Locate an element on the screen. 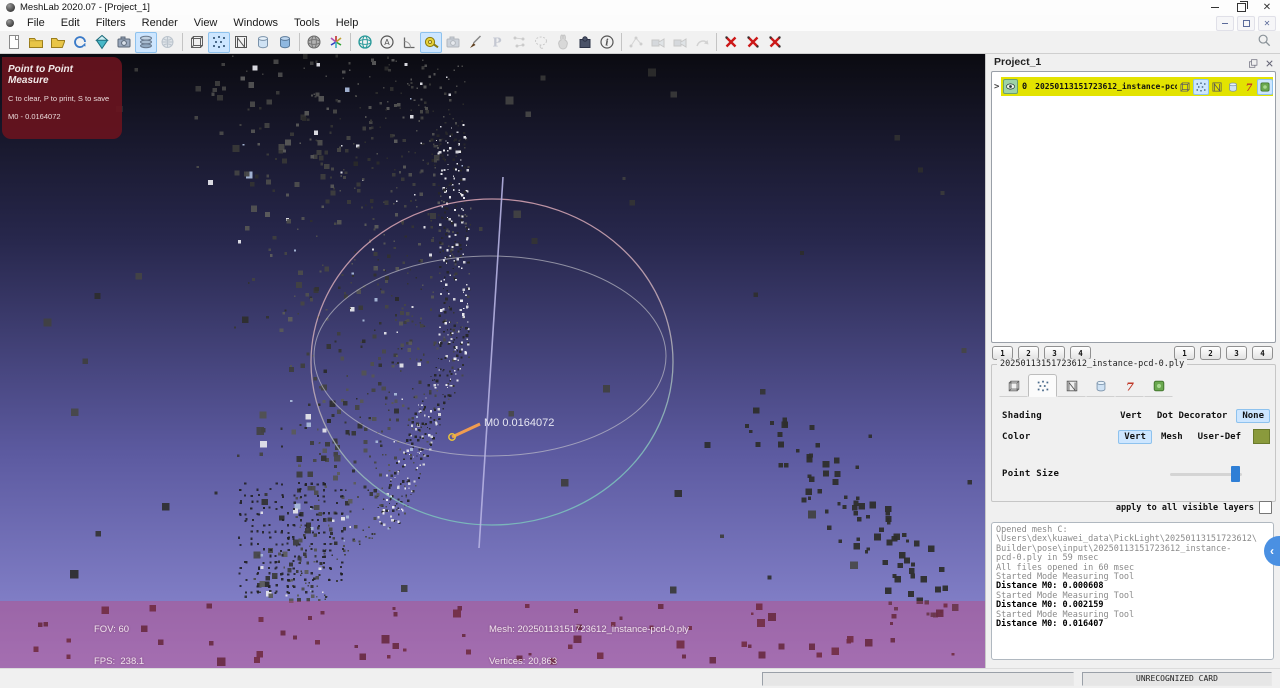 The width and height of the screenshot is (1280, 688). snapshot-button is located at coordinates (124, 42).